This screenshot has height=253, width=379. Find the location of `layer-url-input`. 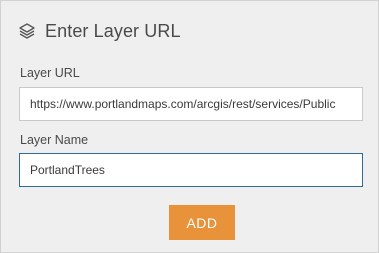

layer-url-input is located at coordinates (191, 104).